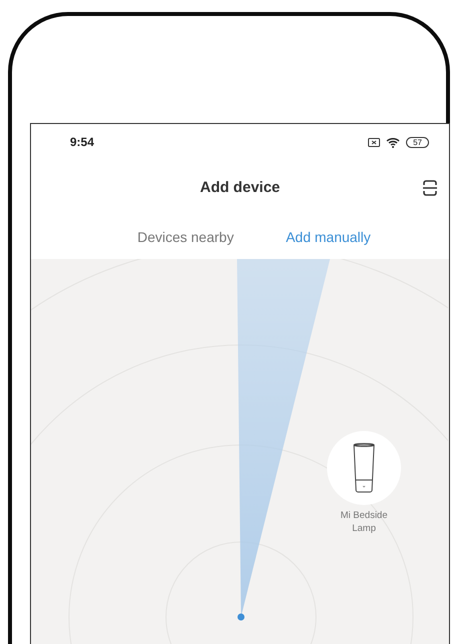 The width and height of the screenshot is (464, 644). I want to click on lamp-icon, so click(364, 468).